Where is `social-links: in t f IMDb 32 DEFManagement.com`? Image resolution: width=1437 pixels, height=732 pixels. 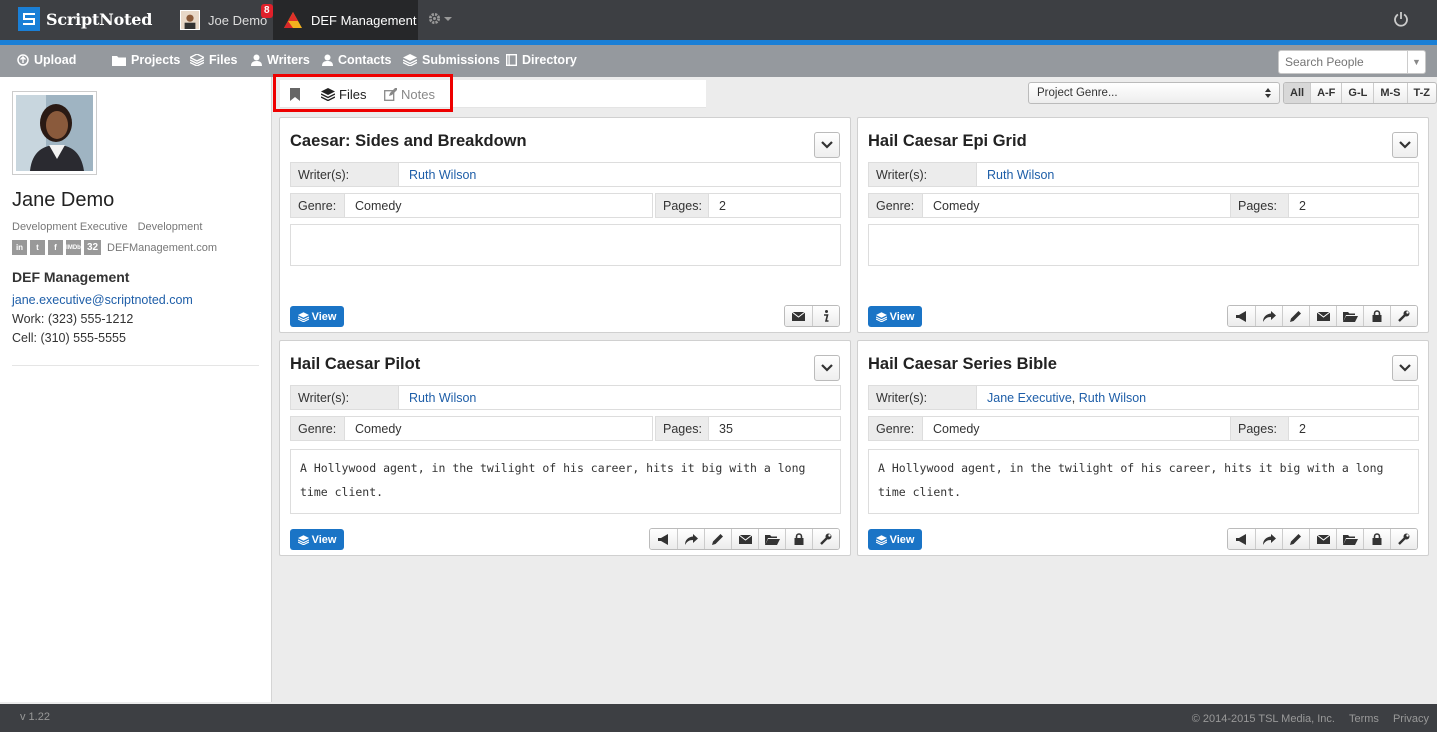 social-links: in t f IMDb 32 DEFManagement.com is located at coordinates (114, 247).